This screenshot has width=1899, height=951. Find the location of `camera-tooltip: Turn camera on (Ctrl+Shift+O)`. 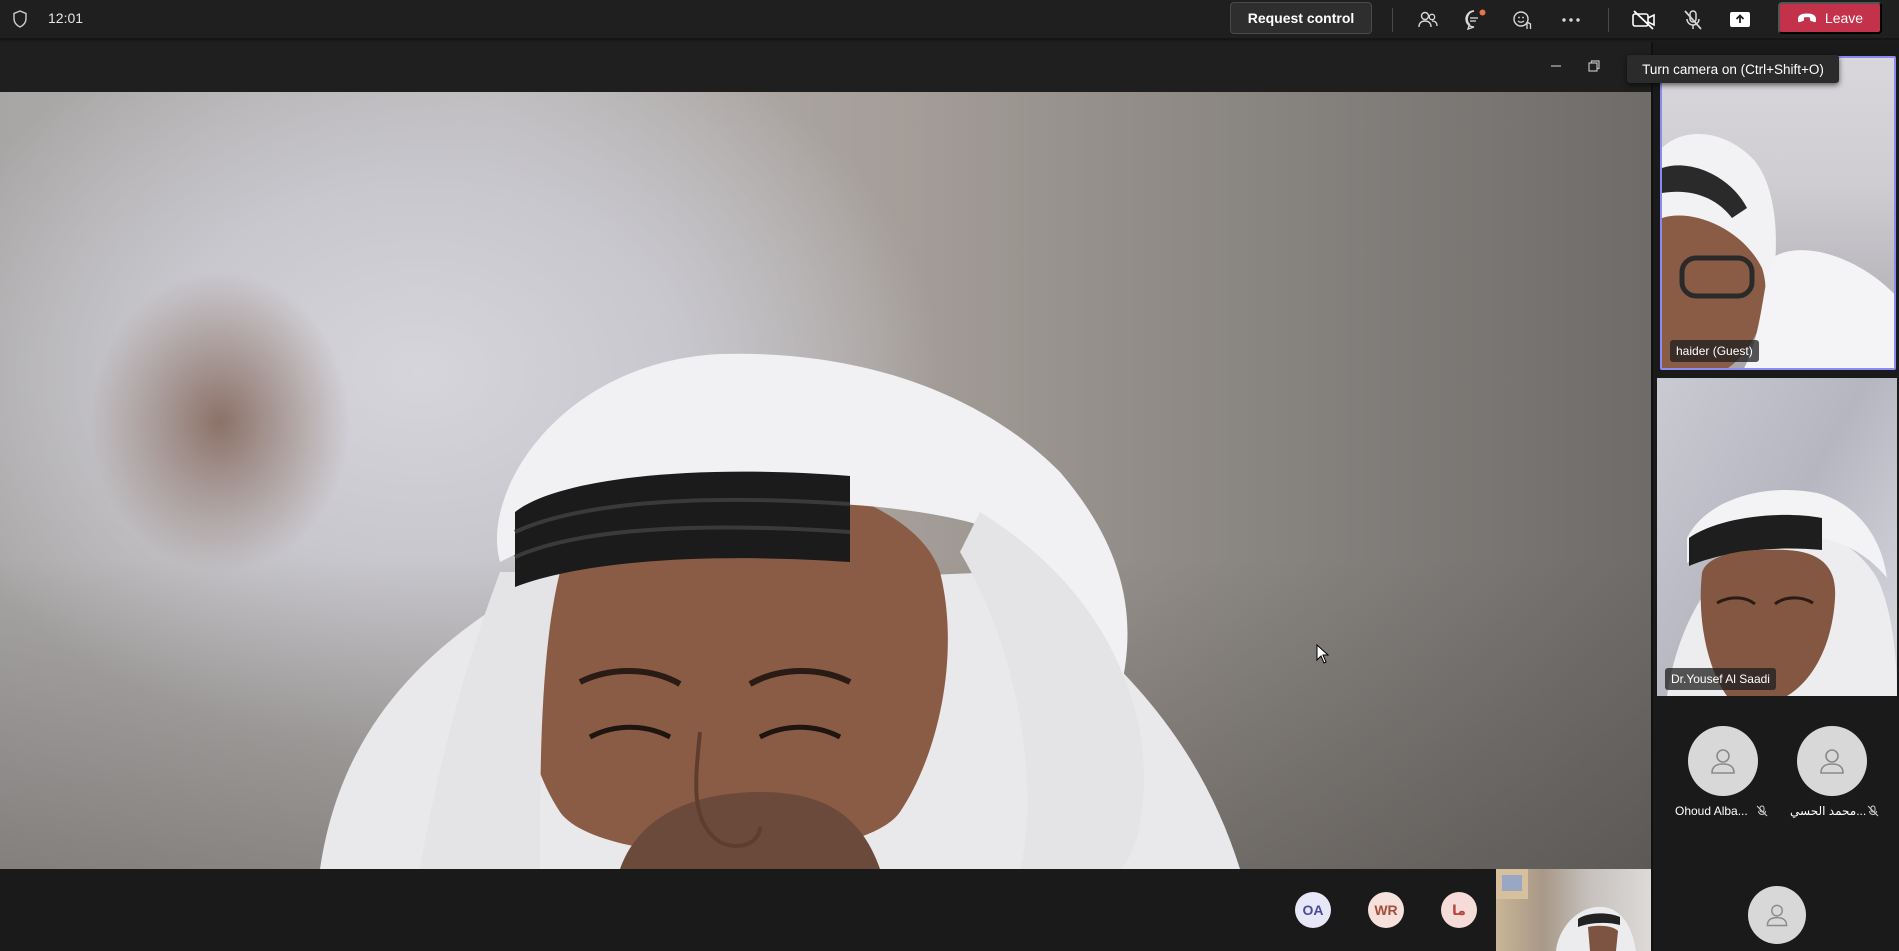

camera-tooltip: Turn camera on (Ctrl+Shift+O) is located at coordinates (1733, 69).